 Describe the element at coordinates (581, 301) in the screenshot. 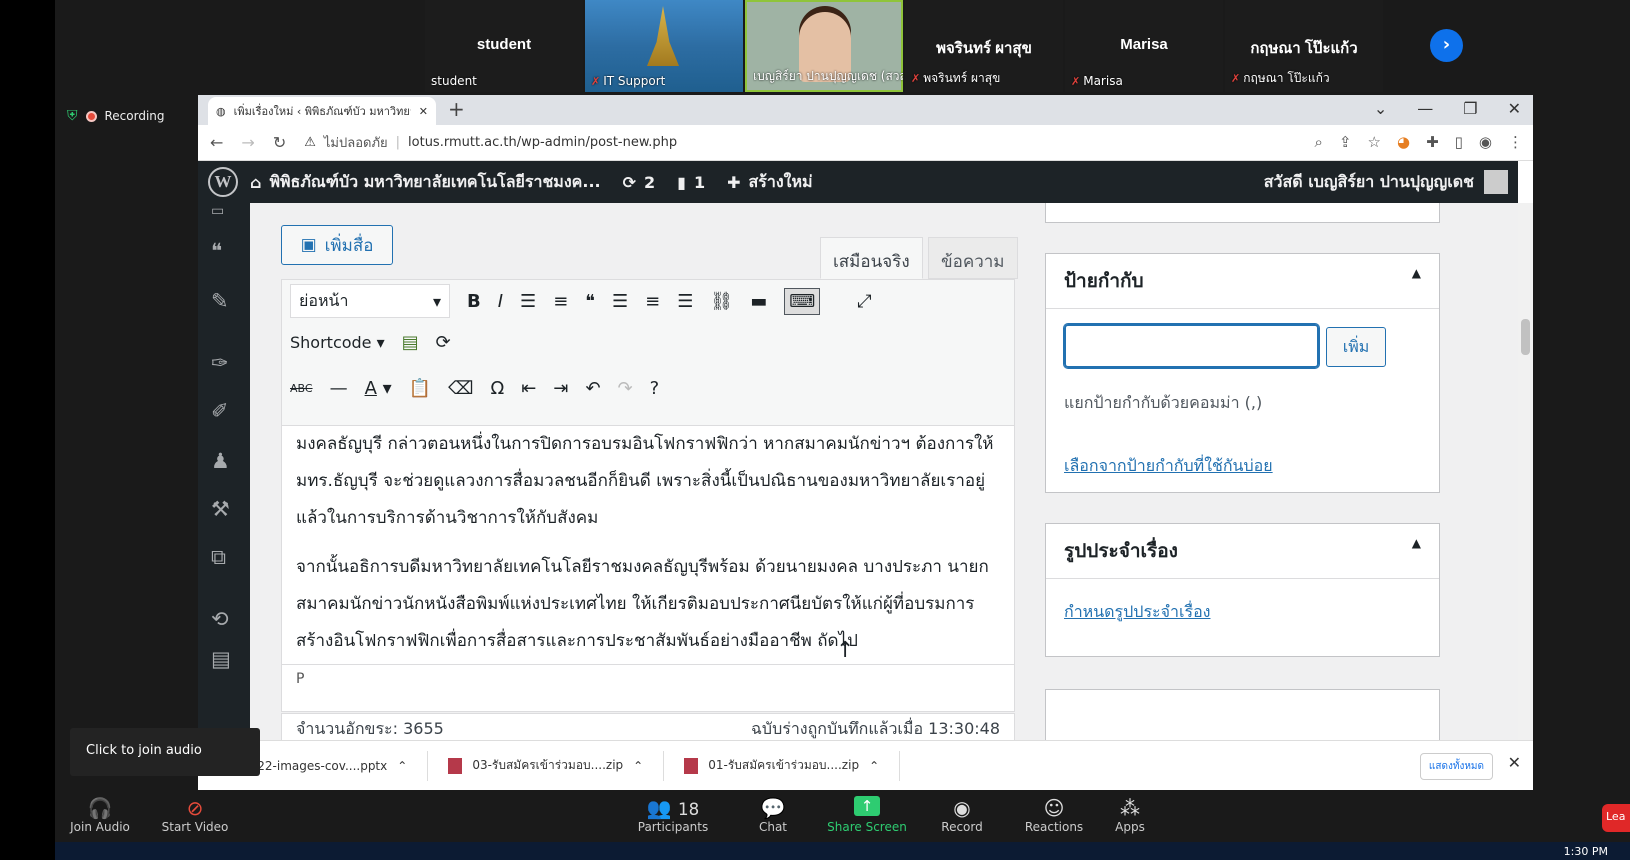

I see `toolbar-row-1: ย่อหน้า ▾ B I ☰ ≡ ❝ ☰ ≡ ☰ ⛓ ▬ ⌨ ⤢` at that location.